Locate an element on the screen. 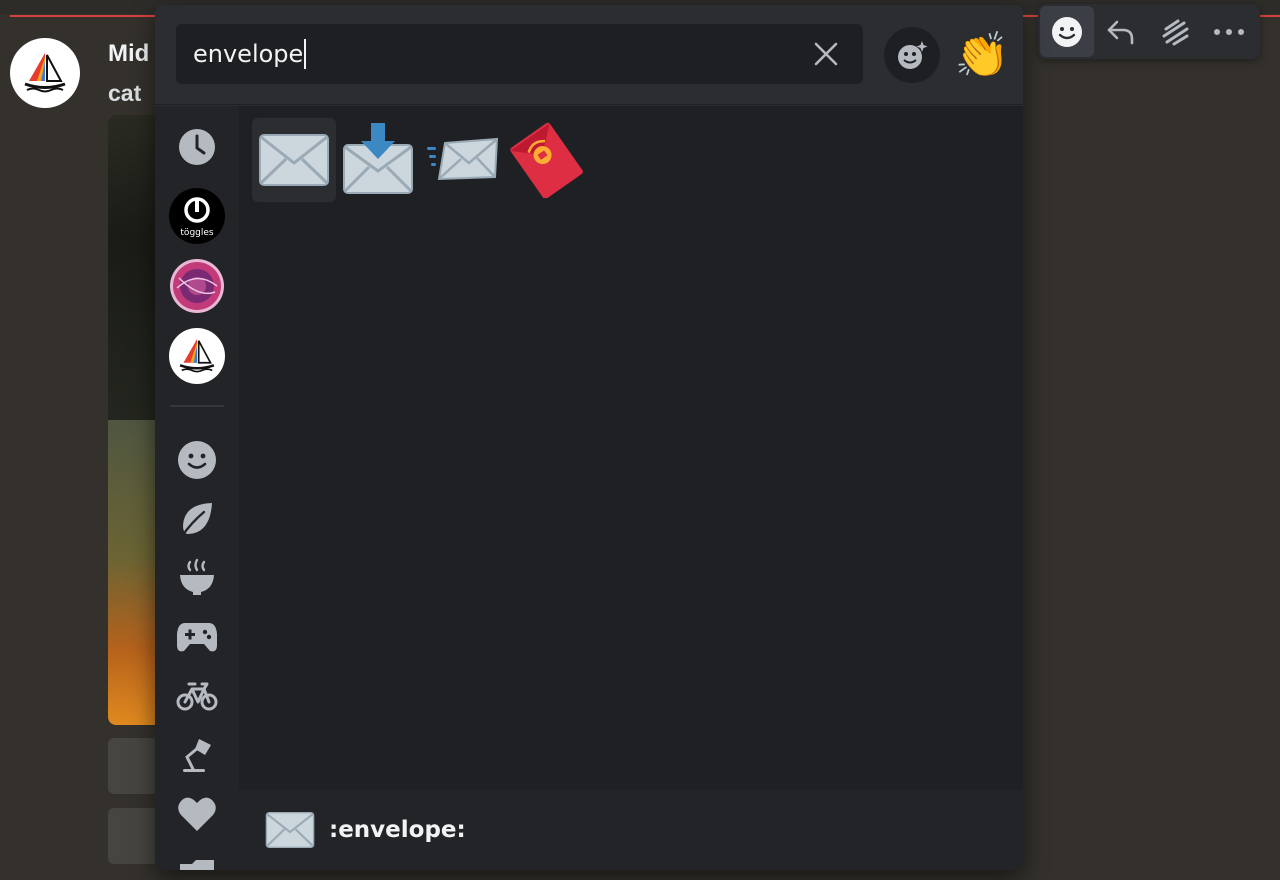 This screenshot has height=880, width=1280. reply-button is located at coordinates (1121, 31).